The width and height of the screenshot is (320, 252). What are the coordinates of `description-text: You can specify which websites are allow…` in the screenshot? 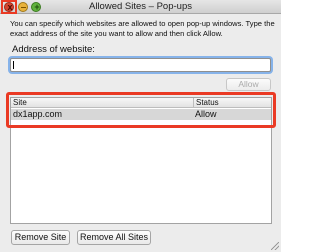 It's located at (142, 28).